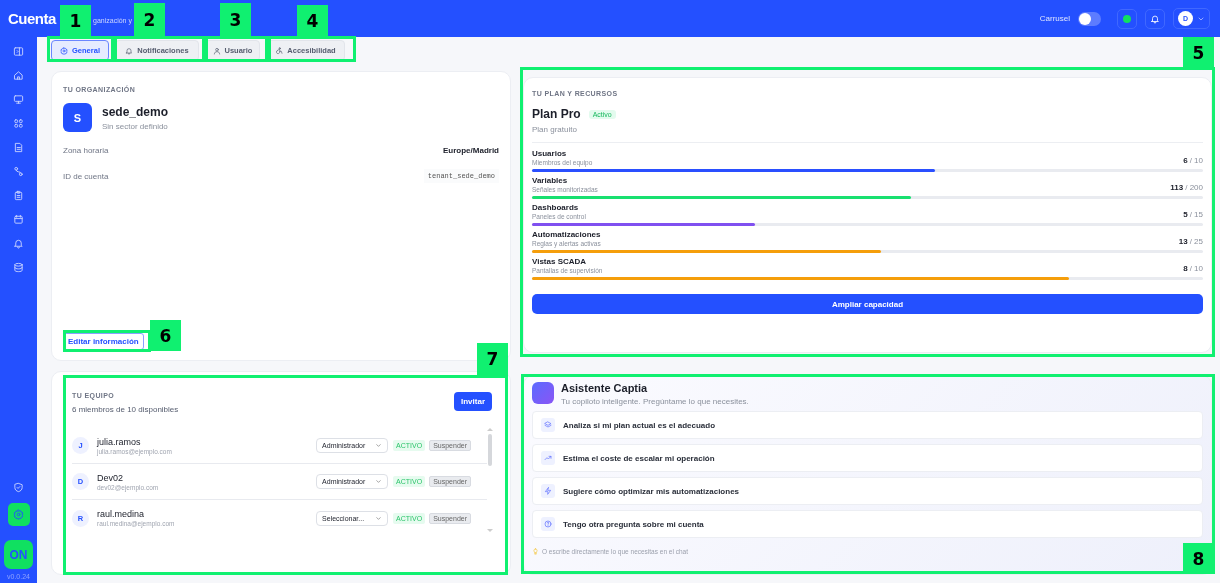  Describe the element at coordinates (1177, 187) in the screenshot. I see `usage-count: 113` at that location.